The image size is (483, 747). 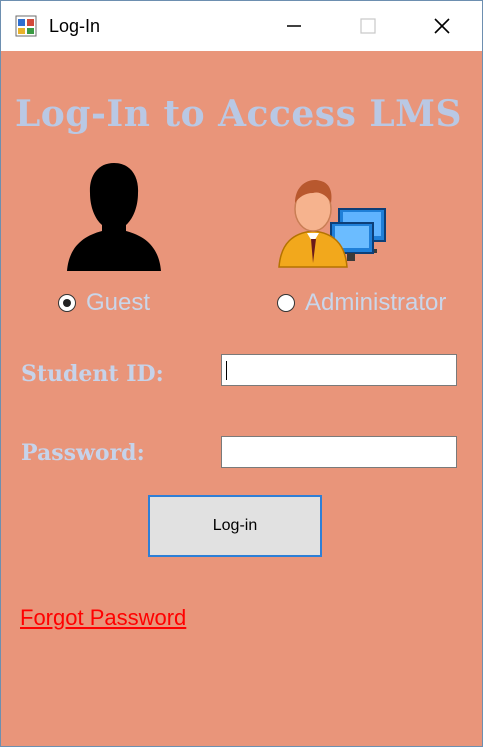 I want to click on guest-radio-label: Guest, so click(x=118, y=302).